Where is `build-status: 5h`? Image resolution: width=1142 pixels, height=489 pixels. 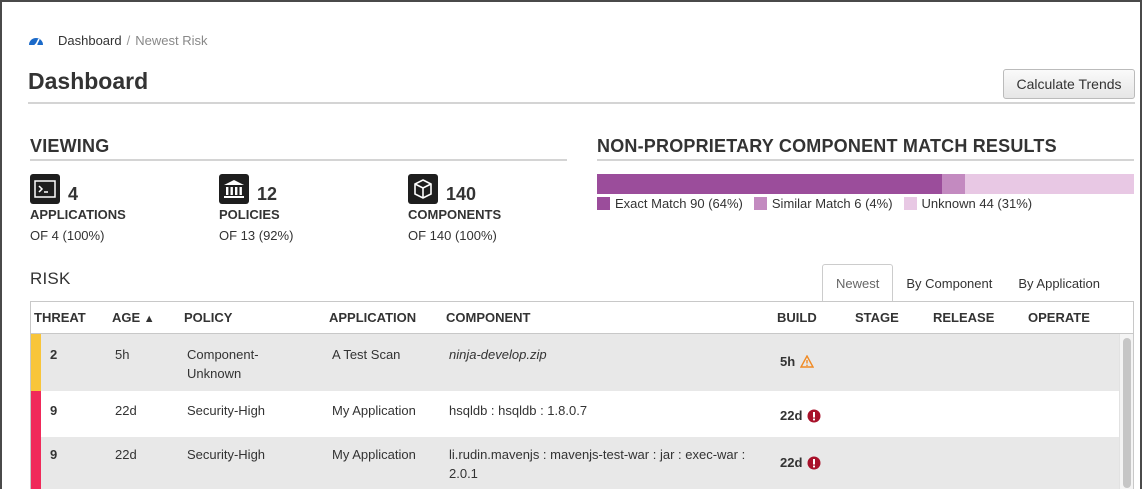 build-status: 5h is located at coordinates (797, 361).